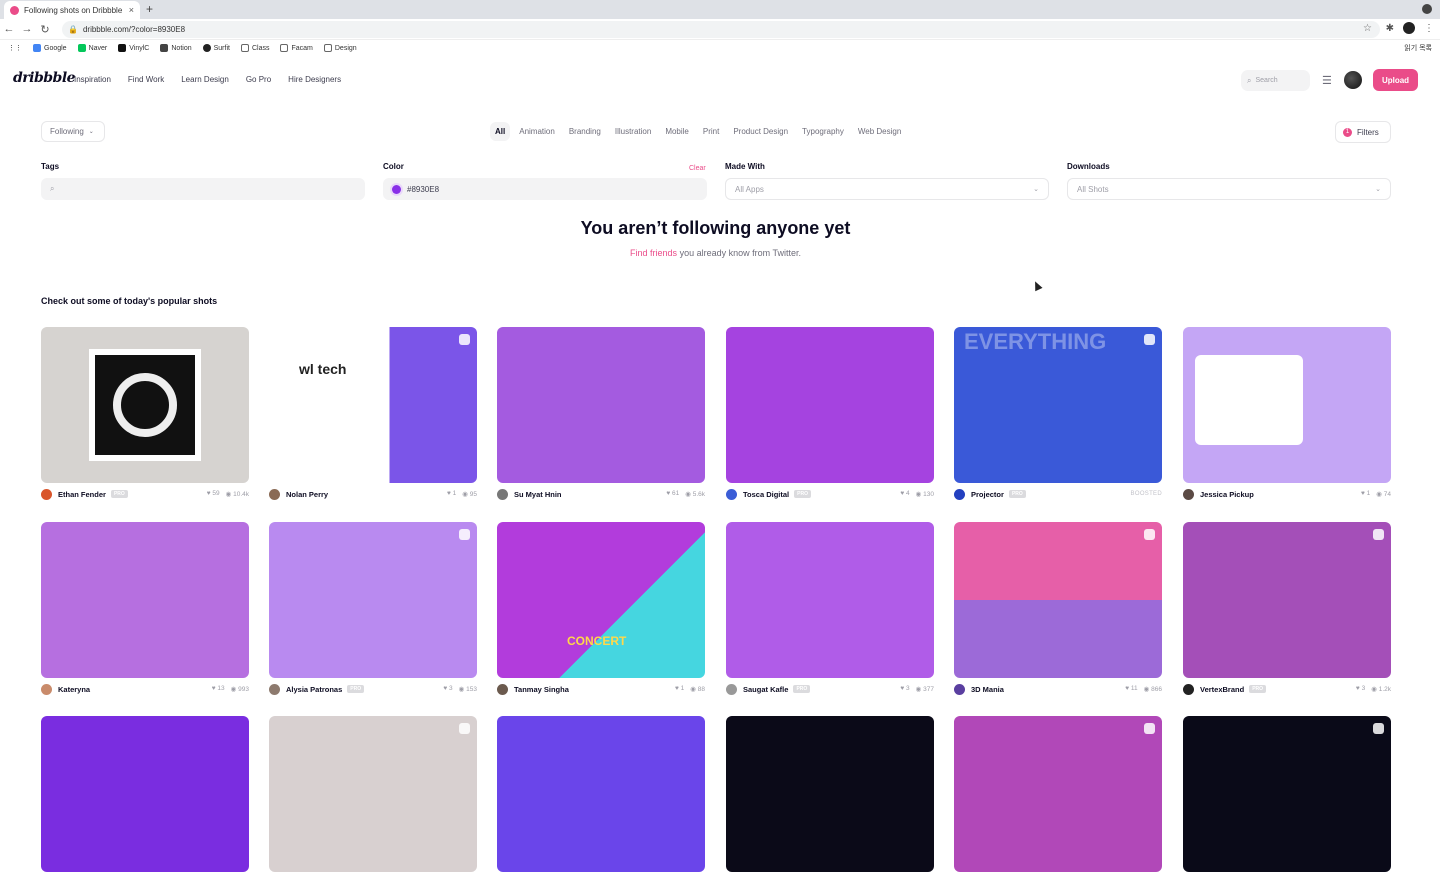 The height and width of the screenshot is (872, 1440). What do you see at coordinates (677, 131) in the screenshot?
I see `tab-mobile: Mobile` at bounding box center [677, 131].